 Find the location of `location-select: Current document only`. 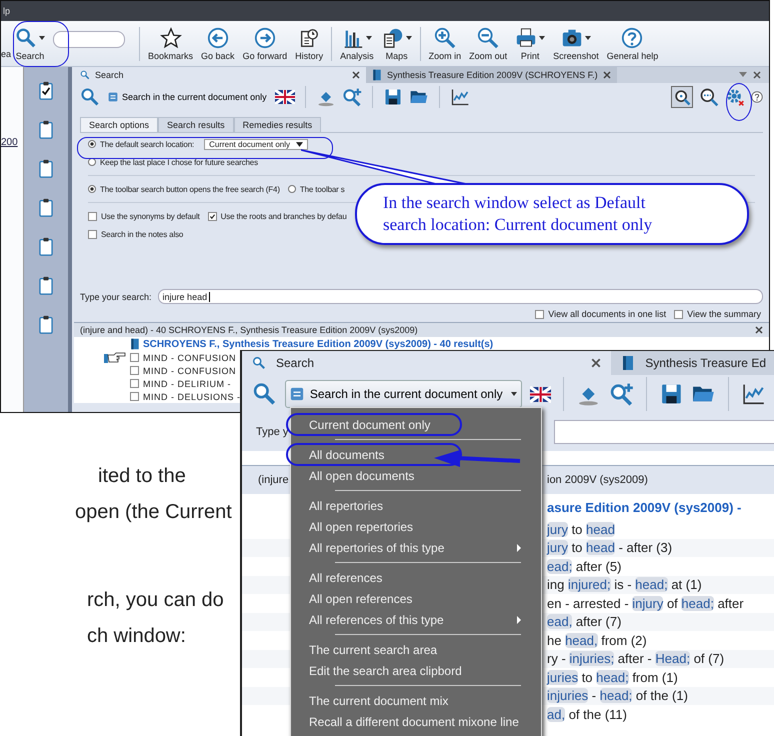

location-select: Current document only is located at coordinates (256, 144).